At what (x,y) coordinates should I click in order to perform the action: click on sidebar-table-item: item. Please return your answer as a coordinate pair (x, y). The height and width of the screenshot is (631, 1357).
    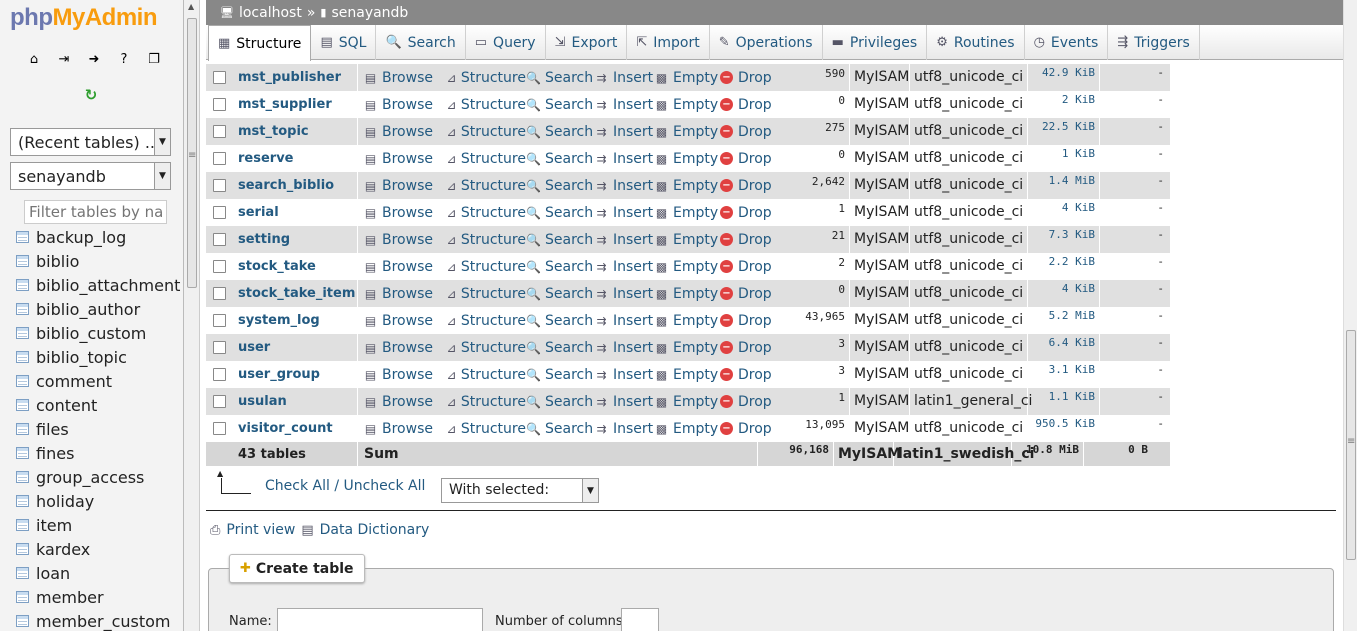
    Looking at the image, I should click on (98, 525).